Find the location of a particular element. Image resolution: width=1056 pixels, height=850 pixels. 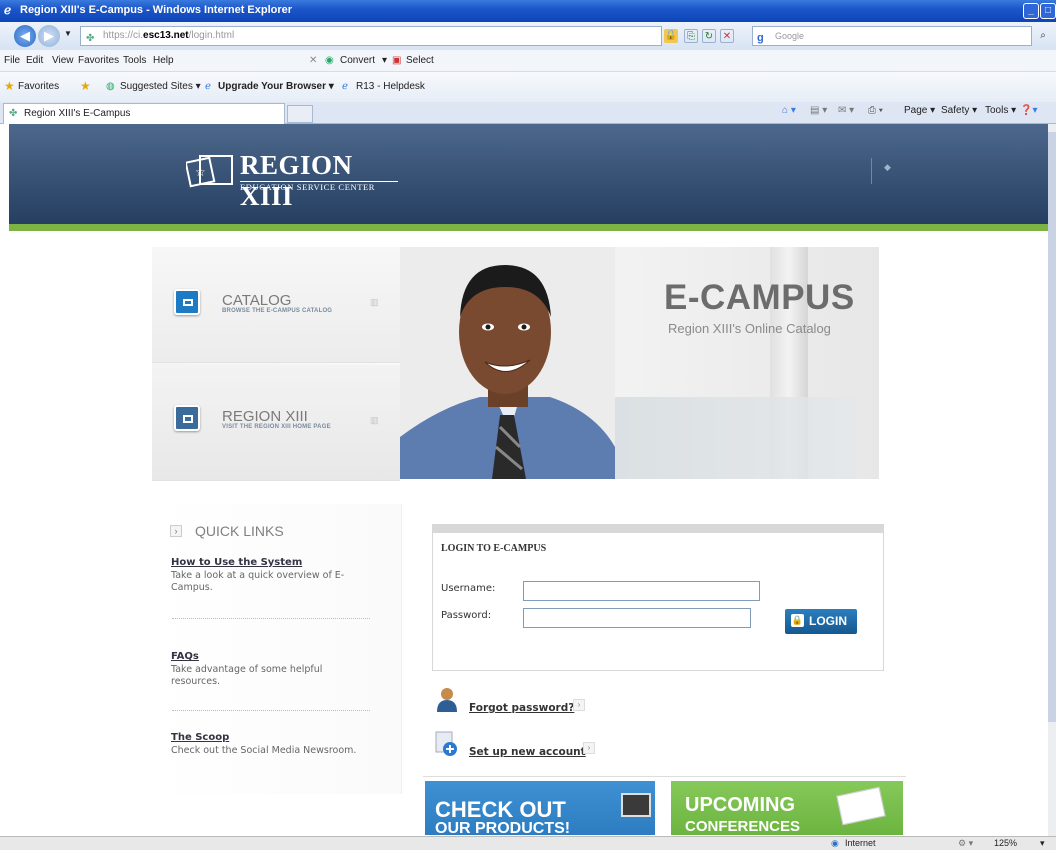

maximize-button: □ is located at coordinates (1048, 11).